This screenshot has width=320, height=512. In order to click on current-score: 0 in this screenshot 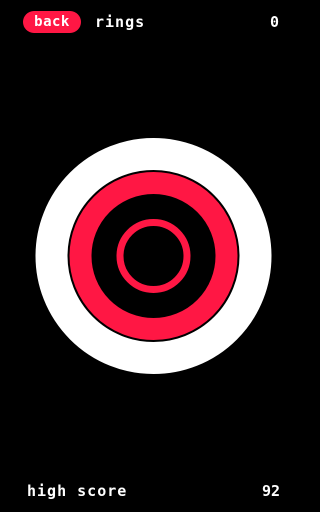, I will do `click(274, 22)`.